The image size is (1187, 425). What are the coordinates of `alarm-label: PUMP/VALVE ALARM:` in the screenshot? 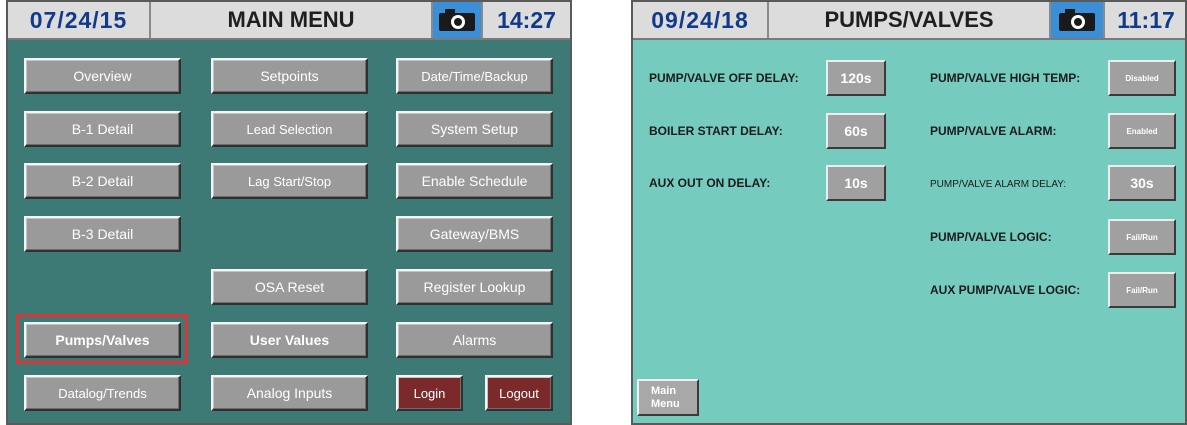 It's located at (993, 131).